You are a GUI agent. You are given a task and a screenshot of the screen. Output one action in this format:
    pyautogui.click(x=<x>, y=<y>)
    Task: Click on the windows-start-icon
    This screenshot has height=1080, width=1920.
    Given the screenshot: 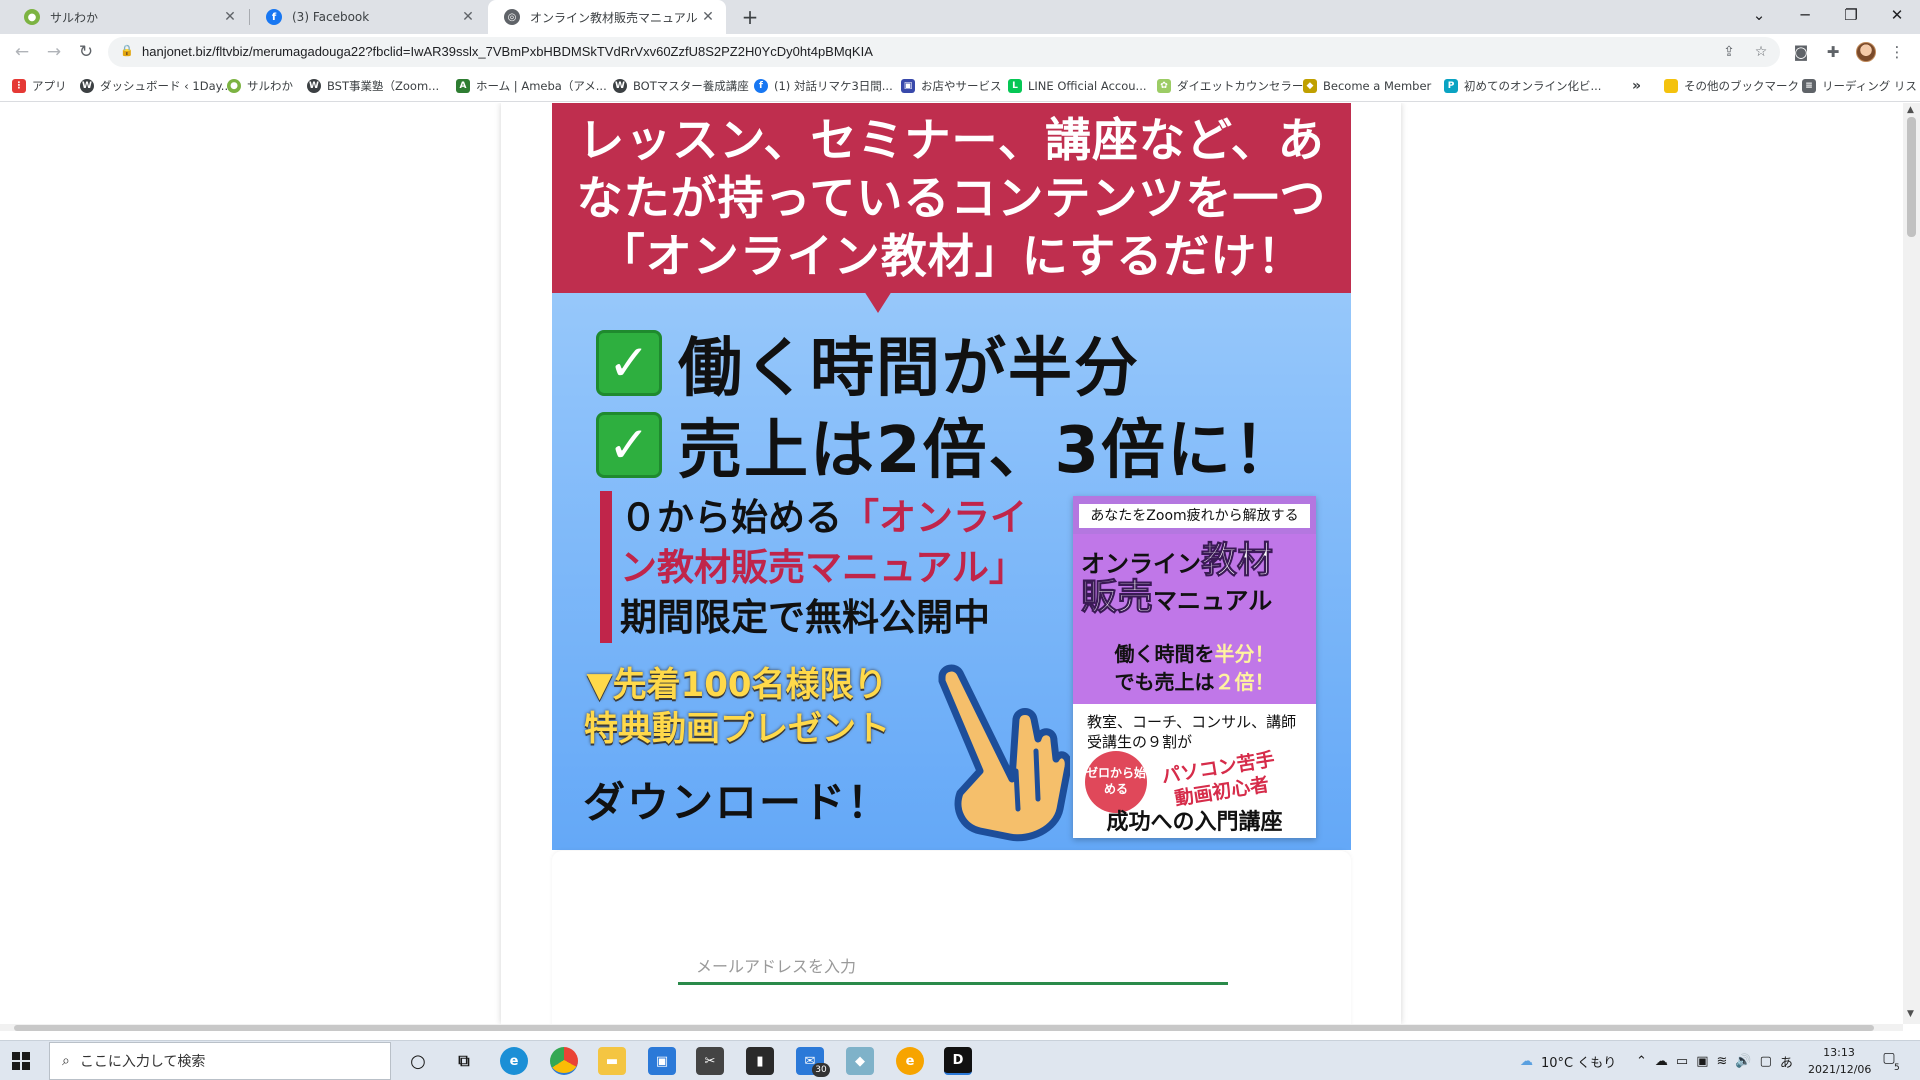 What is the action you would take?
    pyautogui.click(x=21, y=1061)
    